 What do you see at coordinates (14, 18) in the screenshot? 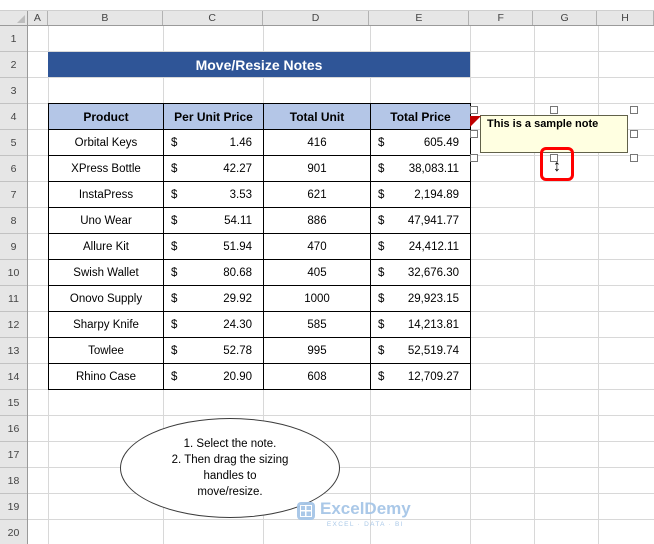
I see `select-all-button` at bounding box center [14, 18].